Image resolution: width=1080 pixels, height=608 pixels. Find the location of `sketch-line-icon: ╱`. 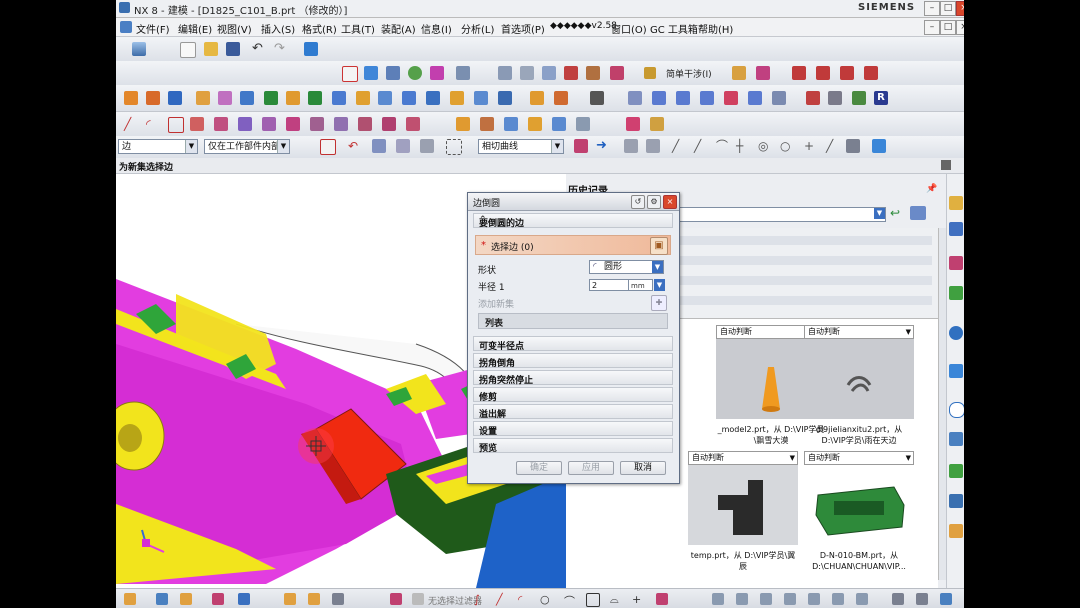

sketch-line-icon: ╱ is located at coordinates (502, 599).